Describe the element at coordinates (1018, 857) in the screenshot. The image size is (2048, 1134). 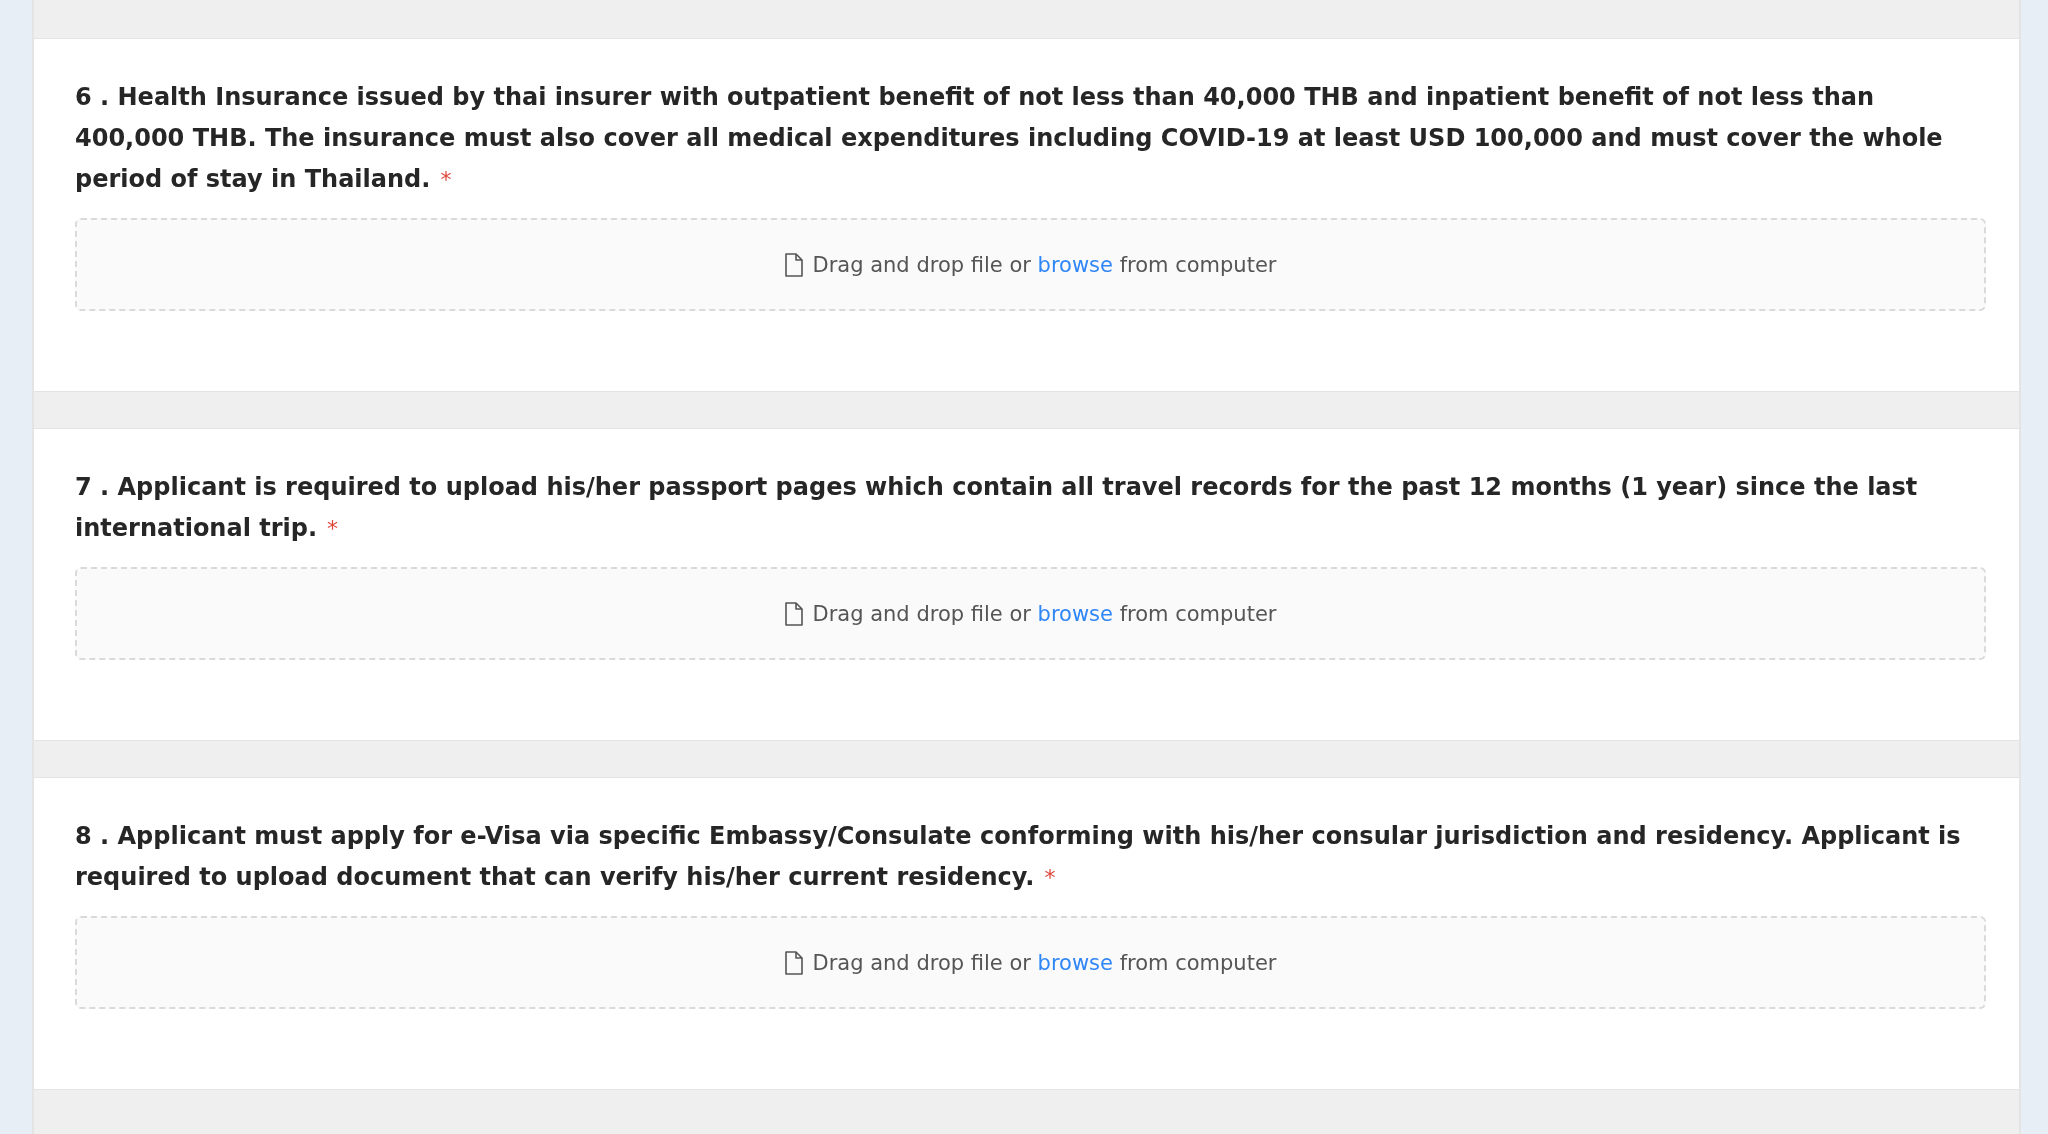
I see `question-text: 8 . Applicant must apply for e-Visa via specific Embassy/Consulate conforming with his/her consular jurisdiction and residency. Applicant is required to upload document that can verify his/her current residency. *` at that location.